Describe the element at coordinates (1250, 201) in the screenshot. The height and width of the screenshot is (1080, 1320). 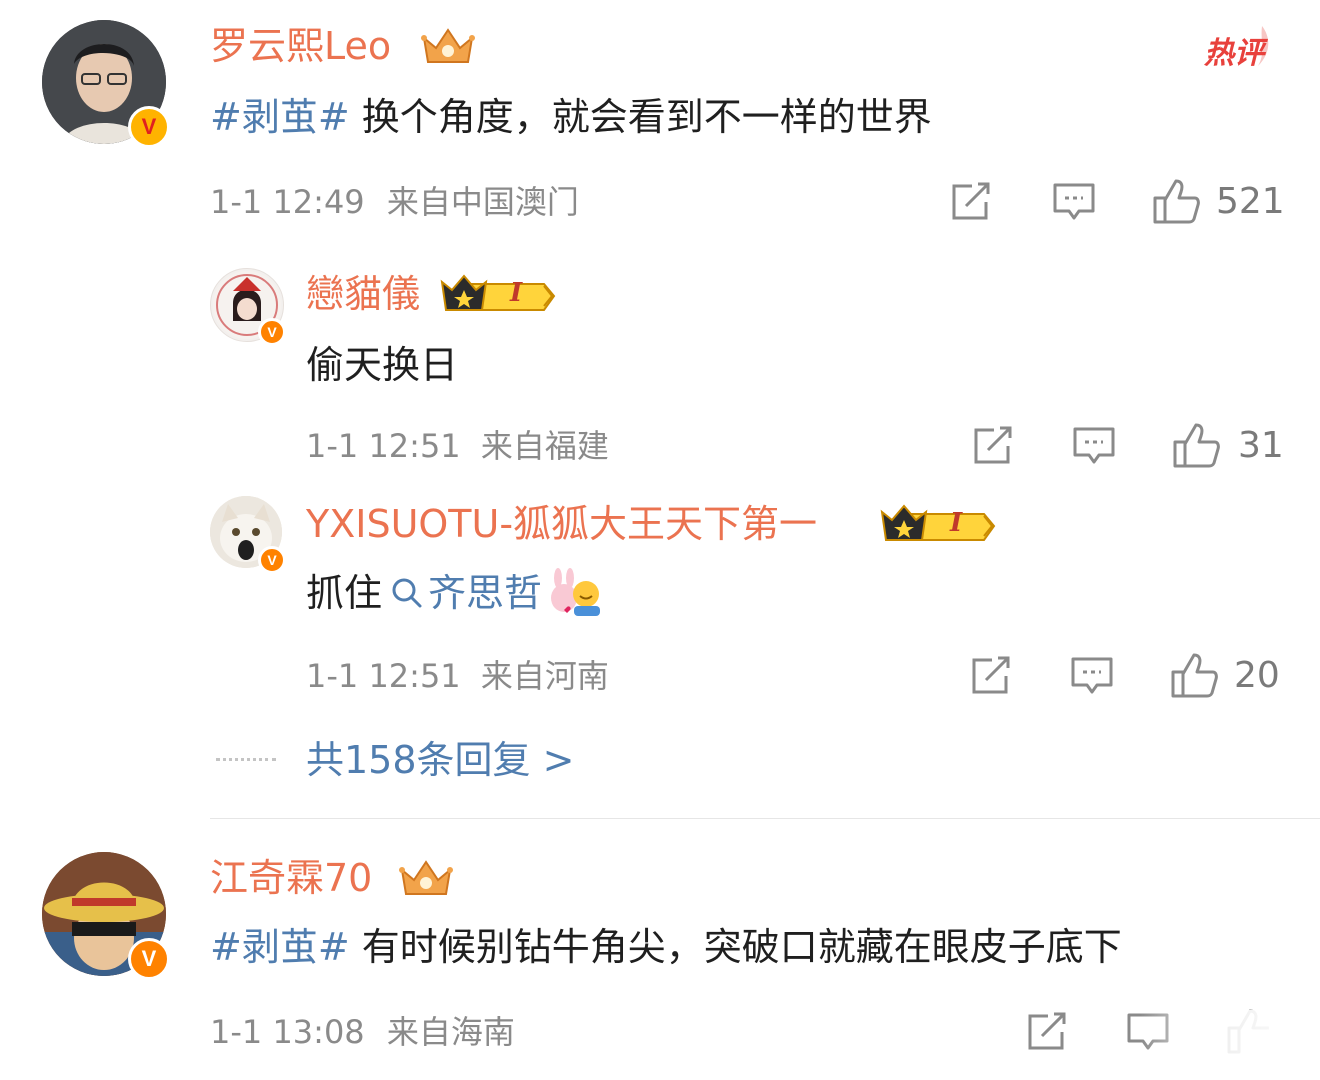
I see `like-count: 521` at that location.